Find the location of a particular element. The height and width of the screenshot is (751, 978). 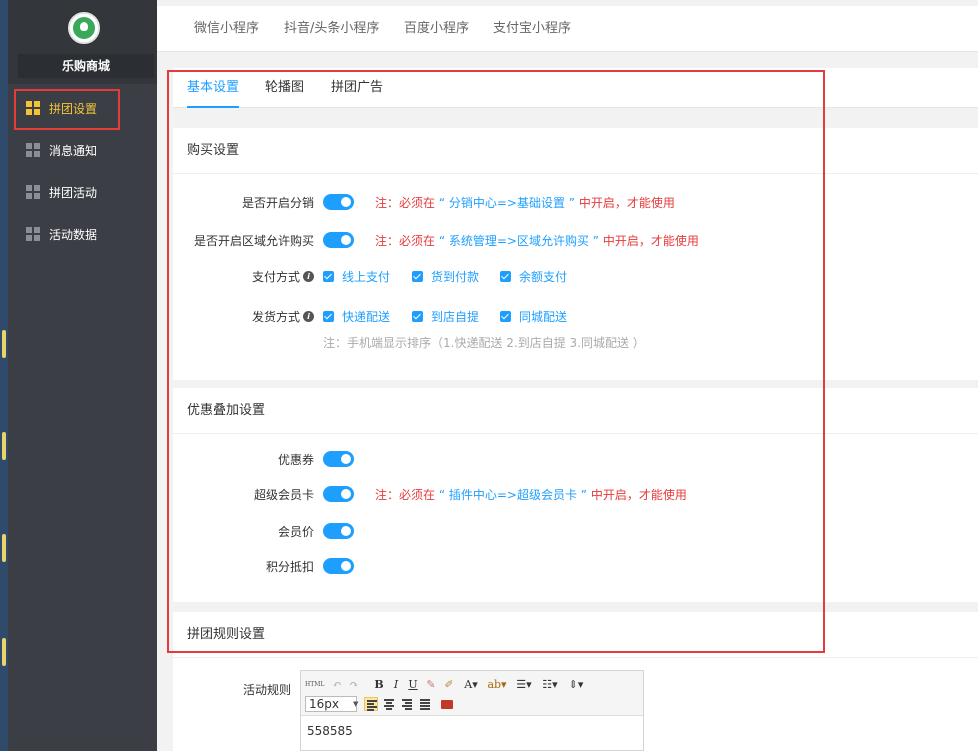

align-left-icon is located at coordinates (371, 704).